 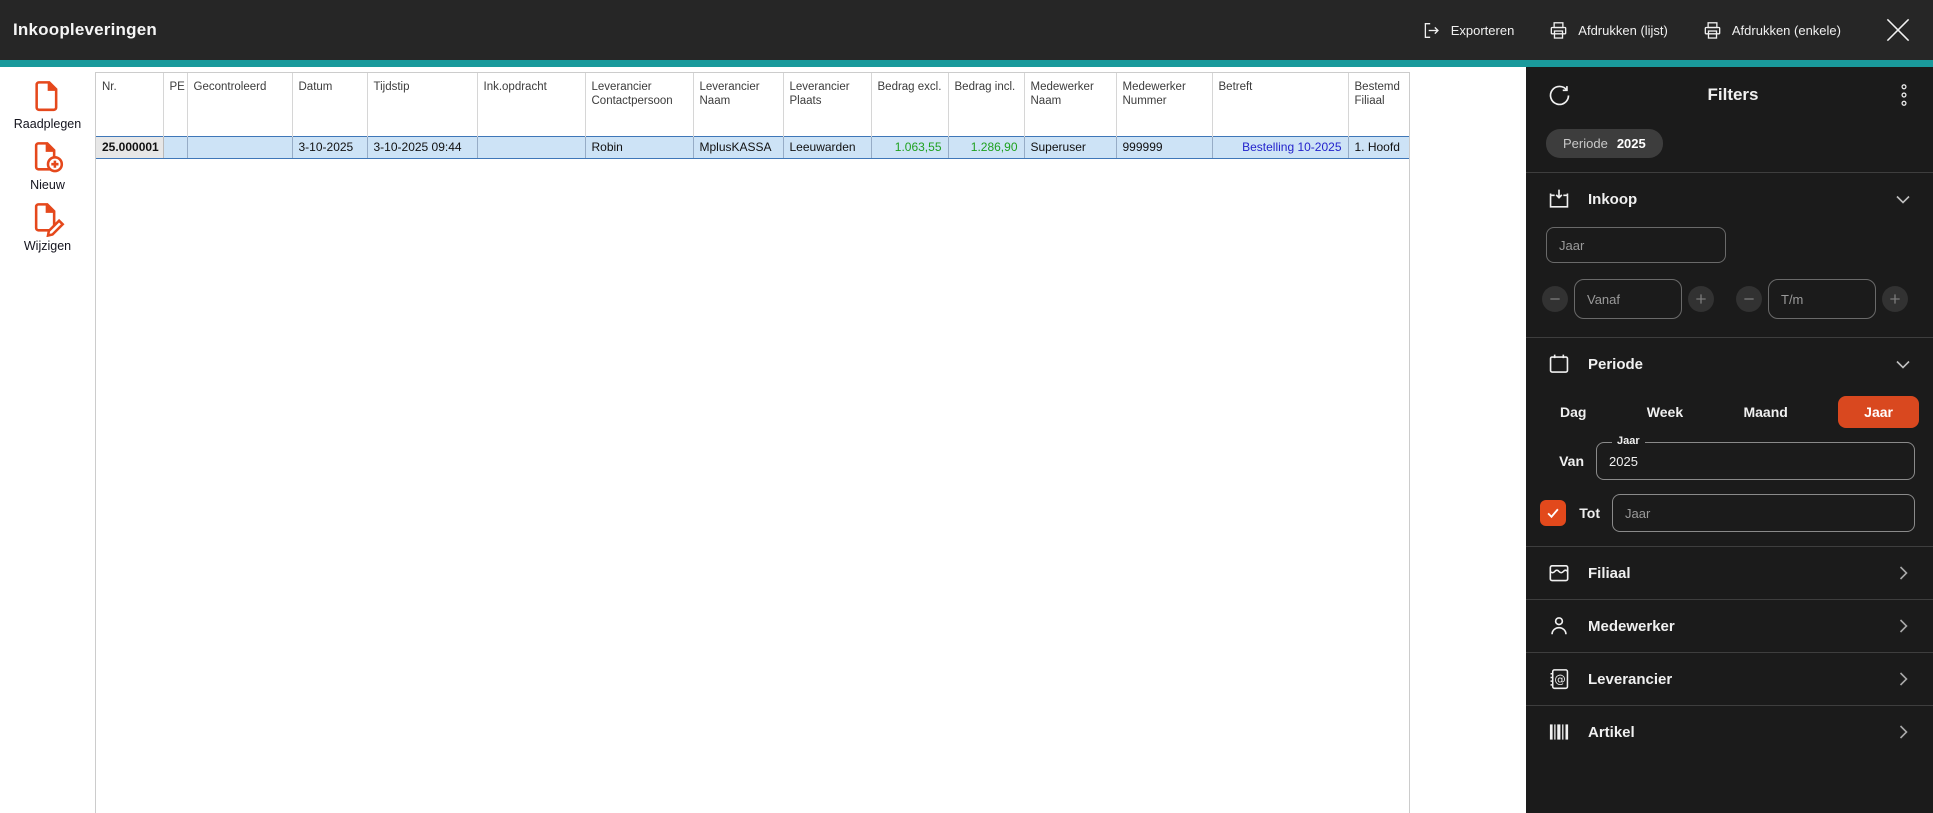 What do you see at coordinates (47, 96) in the screenshot?
I see `document-icon` at bounding box center [47, 96].